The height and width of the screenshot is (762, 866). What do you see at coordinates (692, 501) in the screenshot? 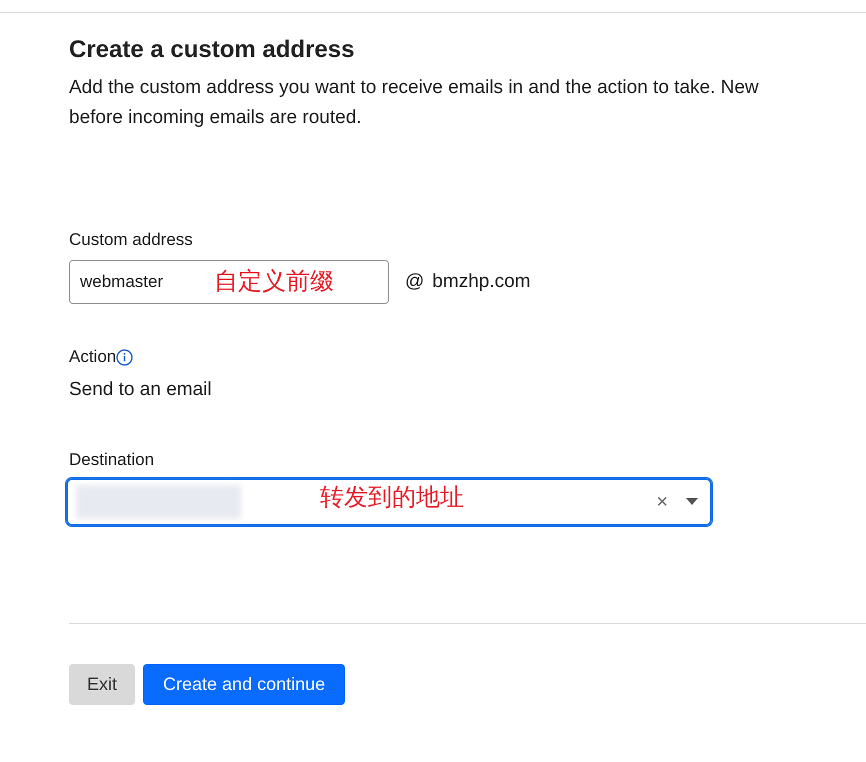
I see `caret-icon` at bounding box center [692, 501].